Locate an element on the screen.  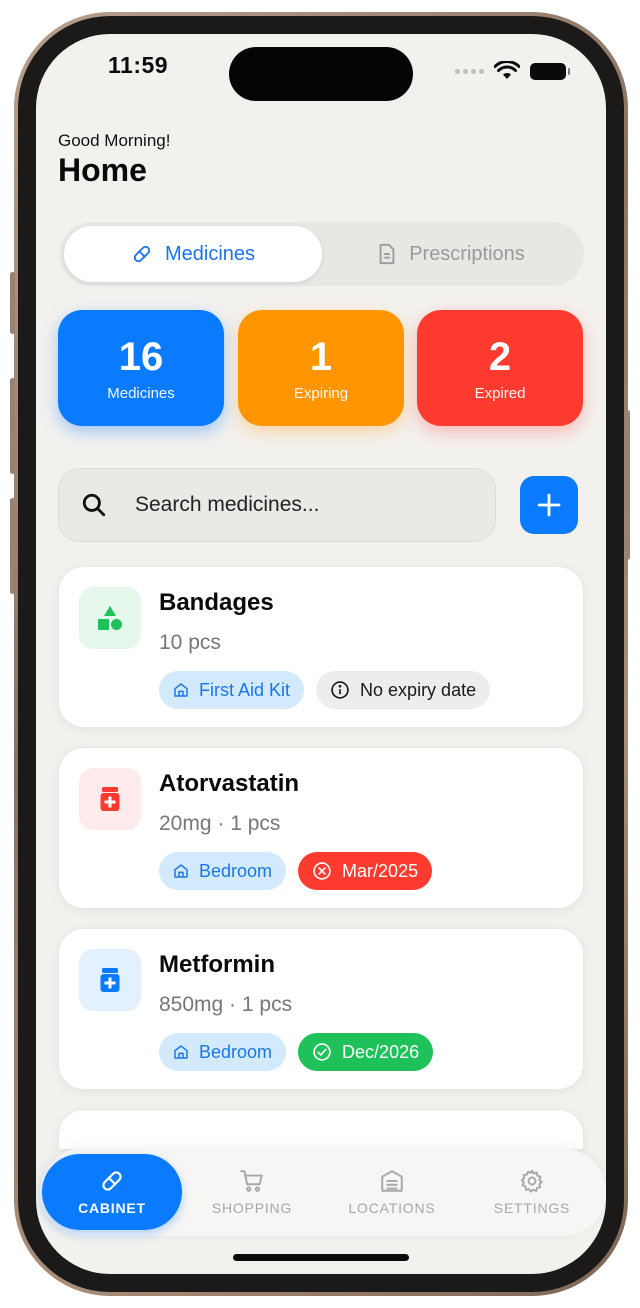
medicine-name: Bandages is located at coordinates (216, 602).